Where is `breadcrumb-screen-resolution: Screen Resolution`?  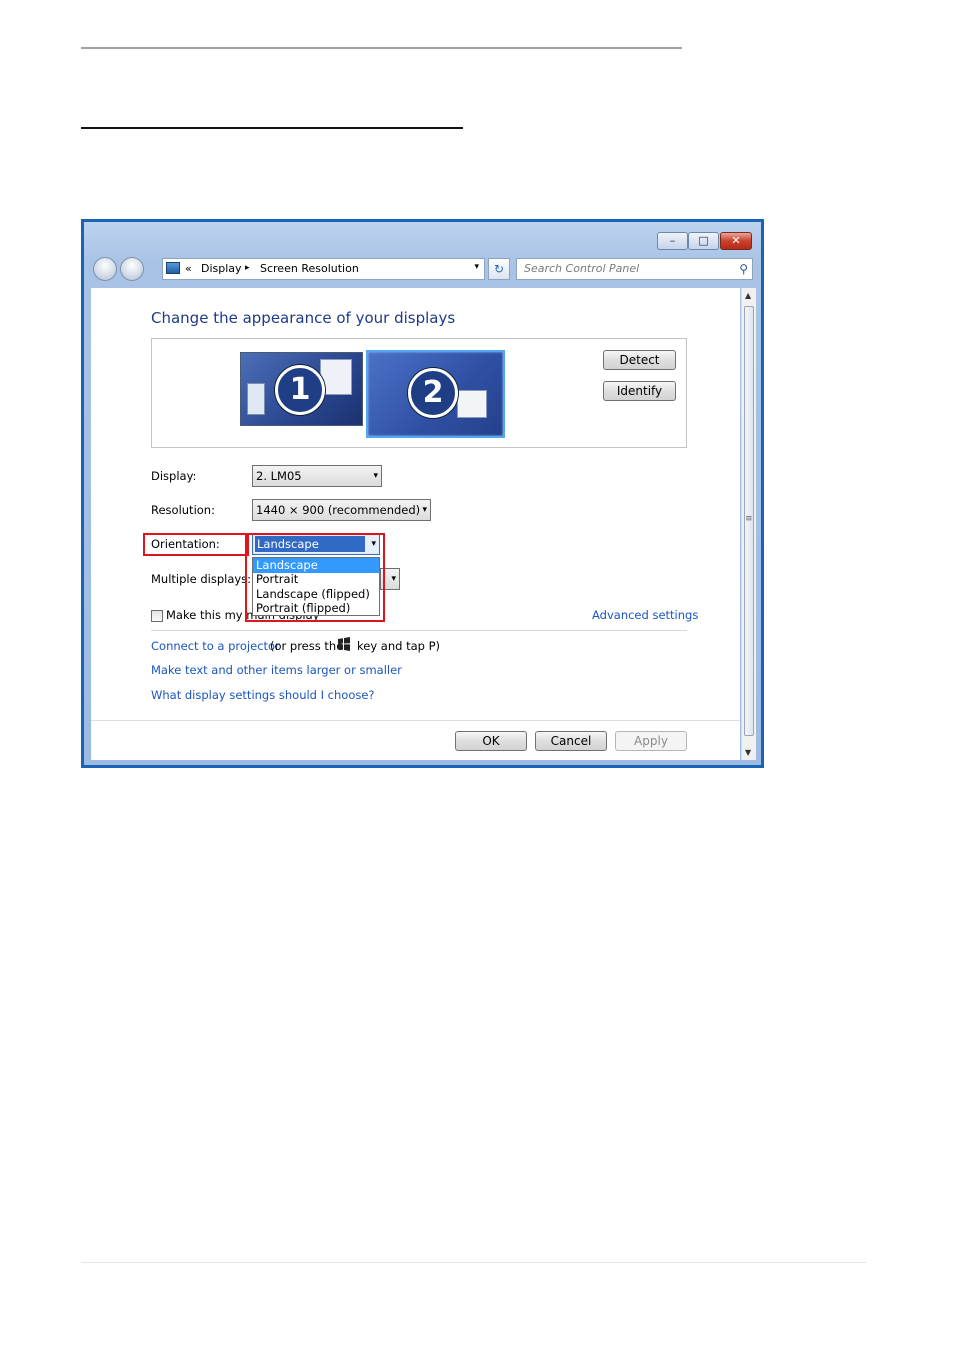 breadcrumb-screen-resolution: Screen Resolution is located at coordinates (309, 268).